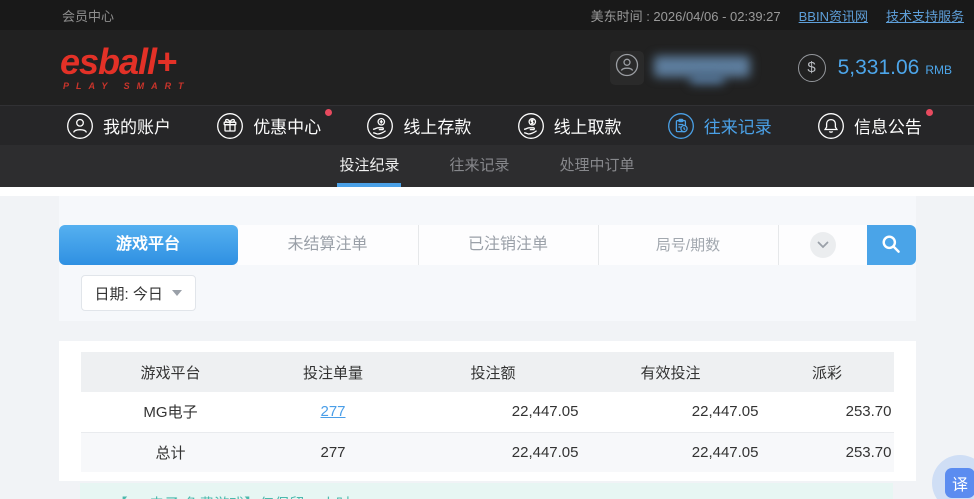  I want to click on filter-tabs: 游戏平台 未结算注单 已注销注单, so click(487, 245).